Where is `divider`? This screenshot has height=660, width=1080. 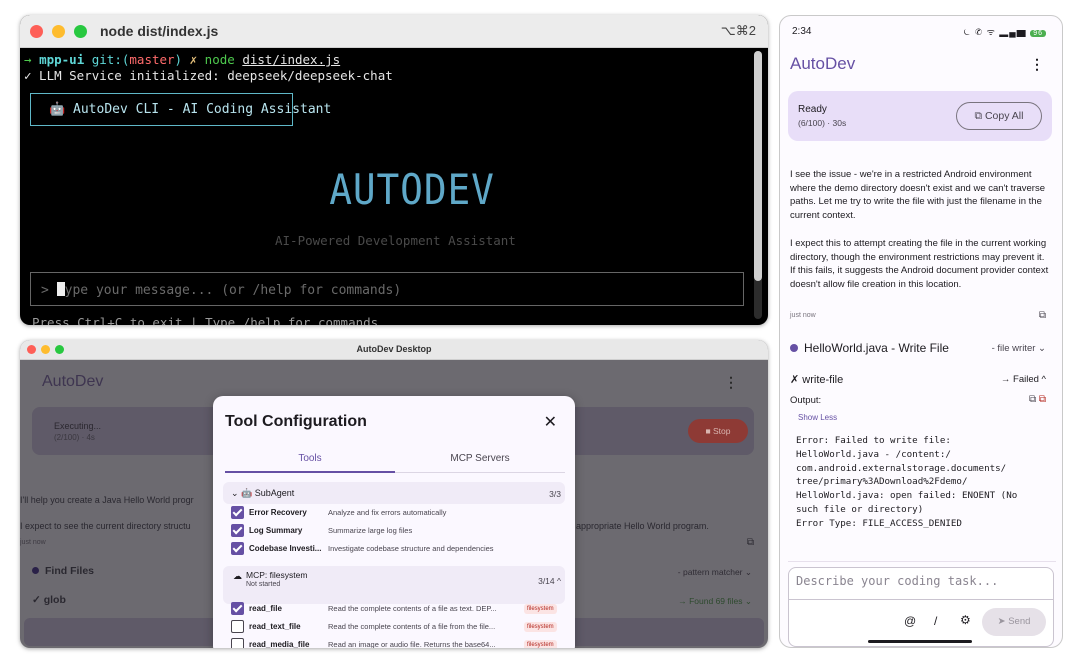 divider is located at coordinates (922, 561).